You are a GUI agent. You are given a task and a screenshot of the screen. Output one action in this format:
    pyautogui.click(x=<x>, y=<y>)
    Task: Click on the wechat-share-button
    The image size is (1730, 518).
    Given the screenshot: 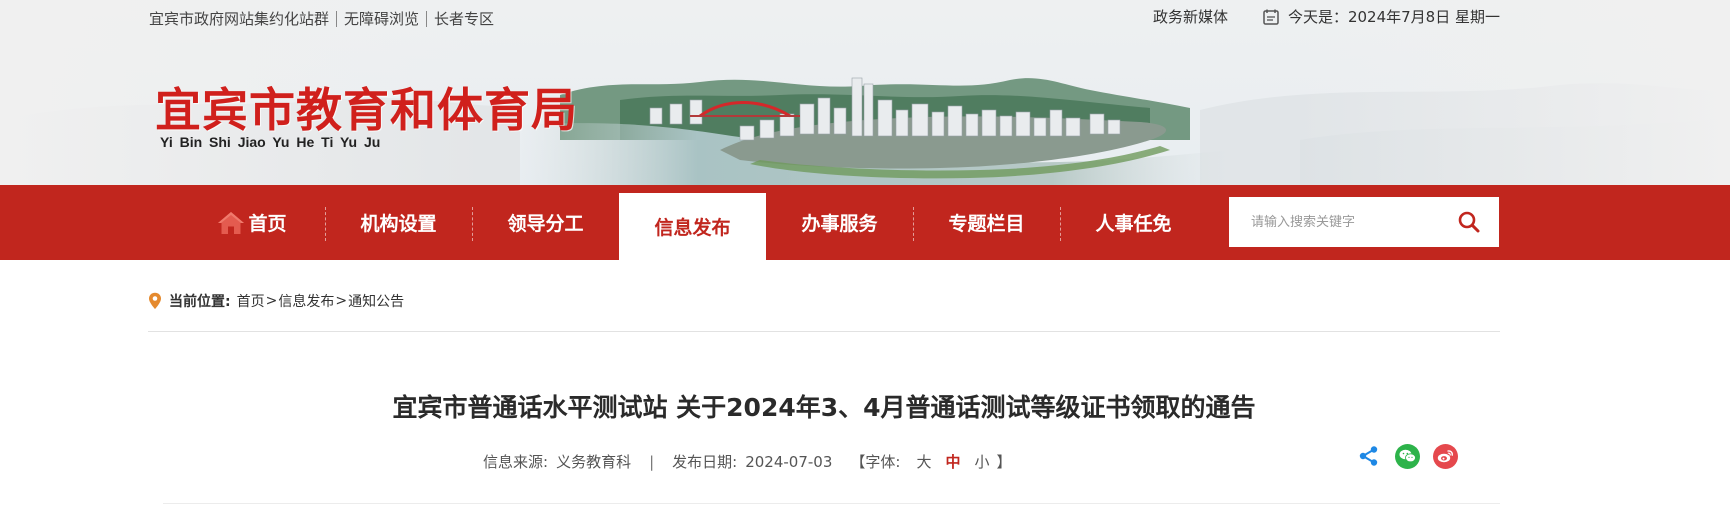 What is the action you would take?
    pyautogui.click(x=1407, y=456)
    